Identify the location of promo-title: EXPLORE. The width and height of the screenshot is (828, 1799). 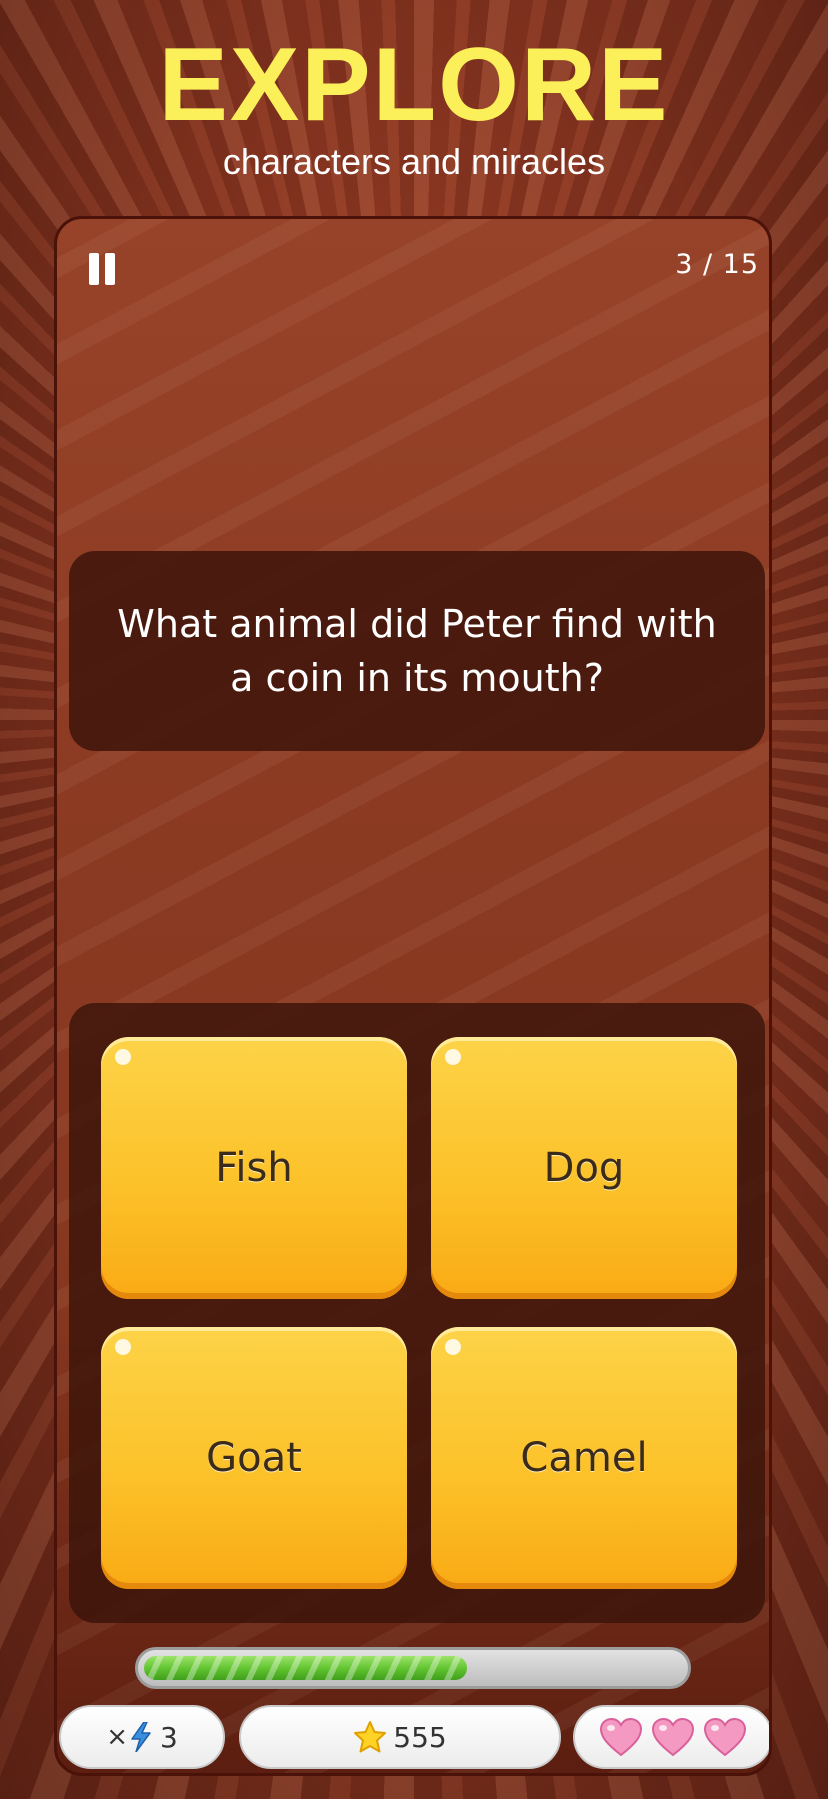
(414, 85).